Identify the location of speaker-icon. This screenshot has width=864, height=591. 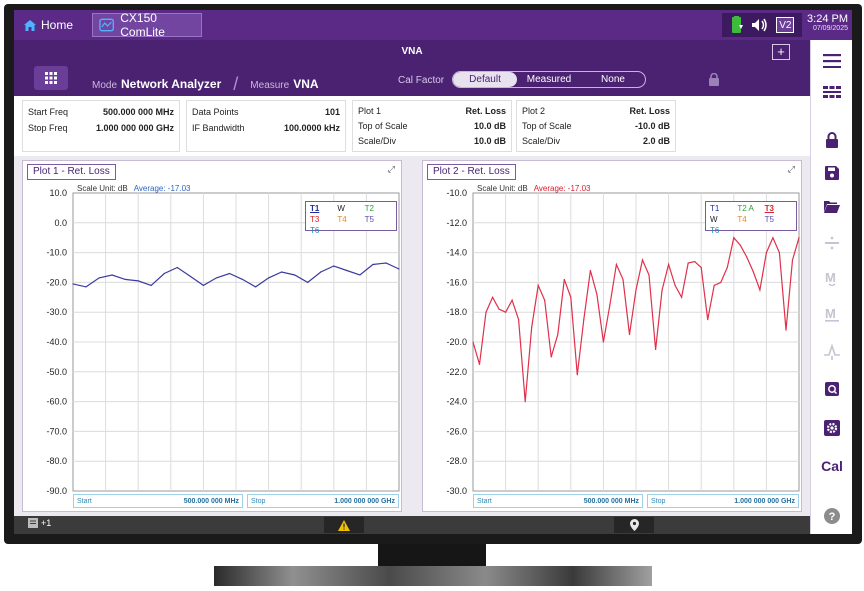
(760, 25).